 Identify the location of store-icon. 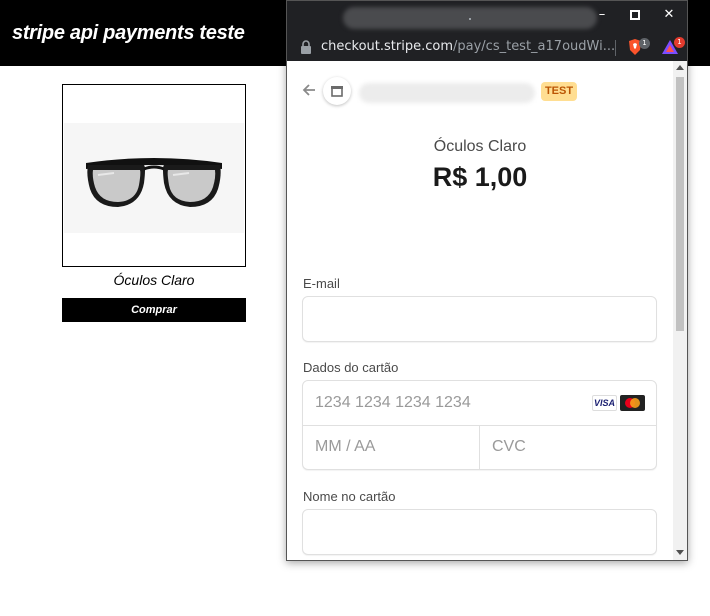
(337, 91).